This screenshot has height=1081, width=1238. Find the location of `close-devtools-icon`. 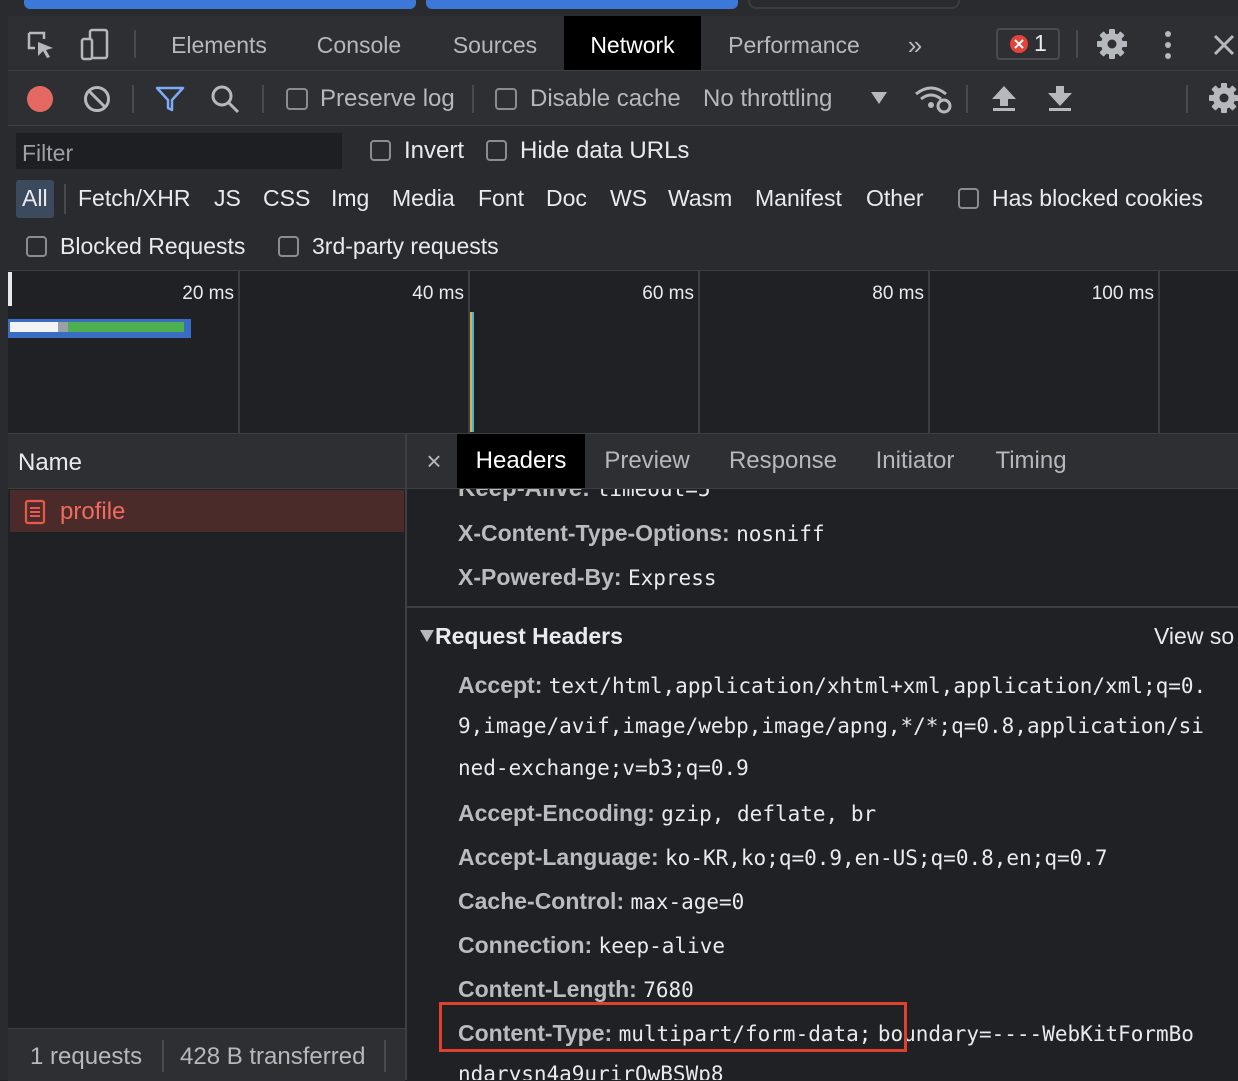

close-devtools-icon is located at coordinates (1224, 45).